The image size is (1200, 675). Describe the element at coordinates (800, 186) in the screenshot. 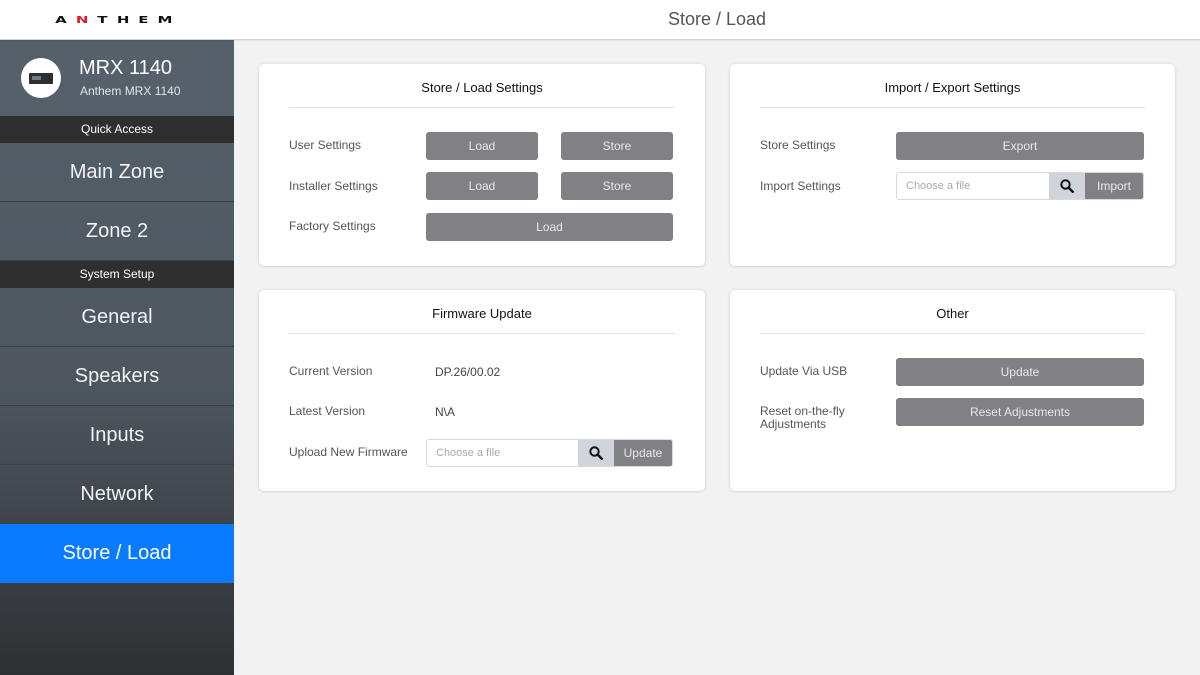

I see `import-settings-label: Import Settings` at that location.